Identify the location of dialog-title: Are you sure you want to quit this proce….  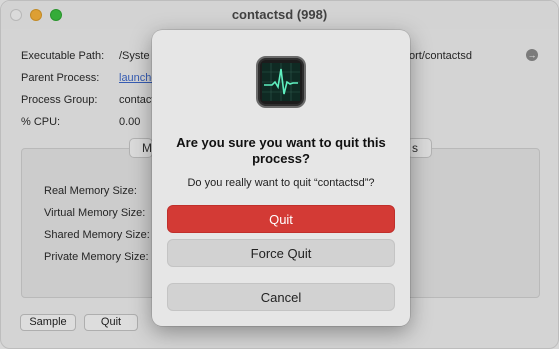
(281, 150).